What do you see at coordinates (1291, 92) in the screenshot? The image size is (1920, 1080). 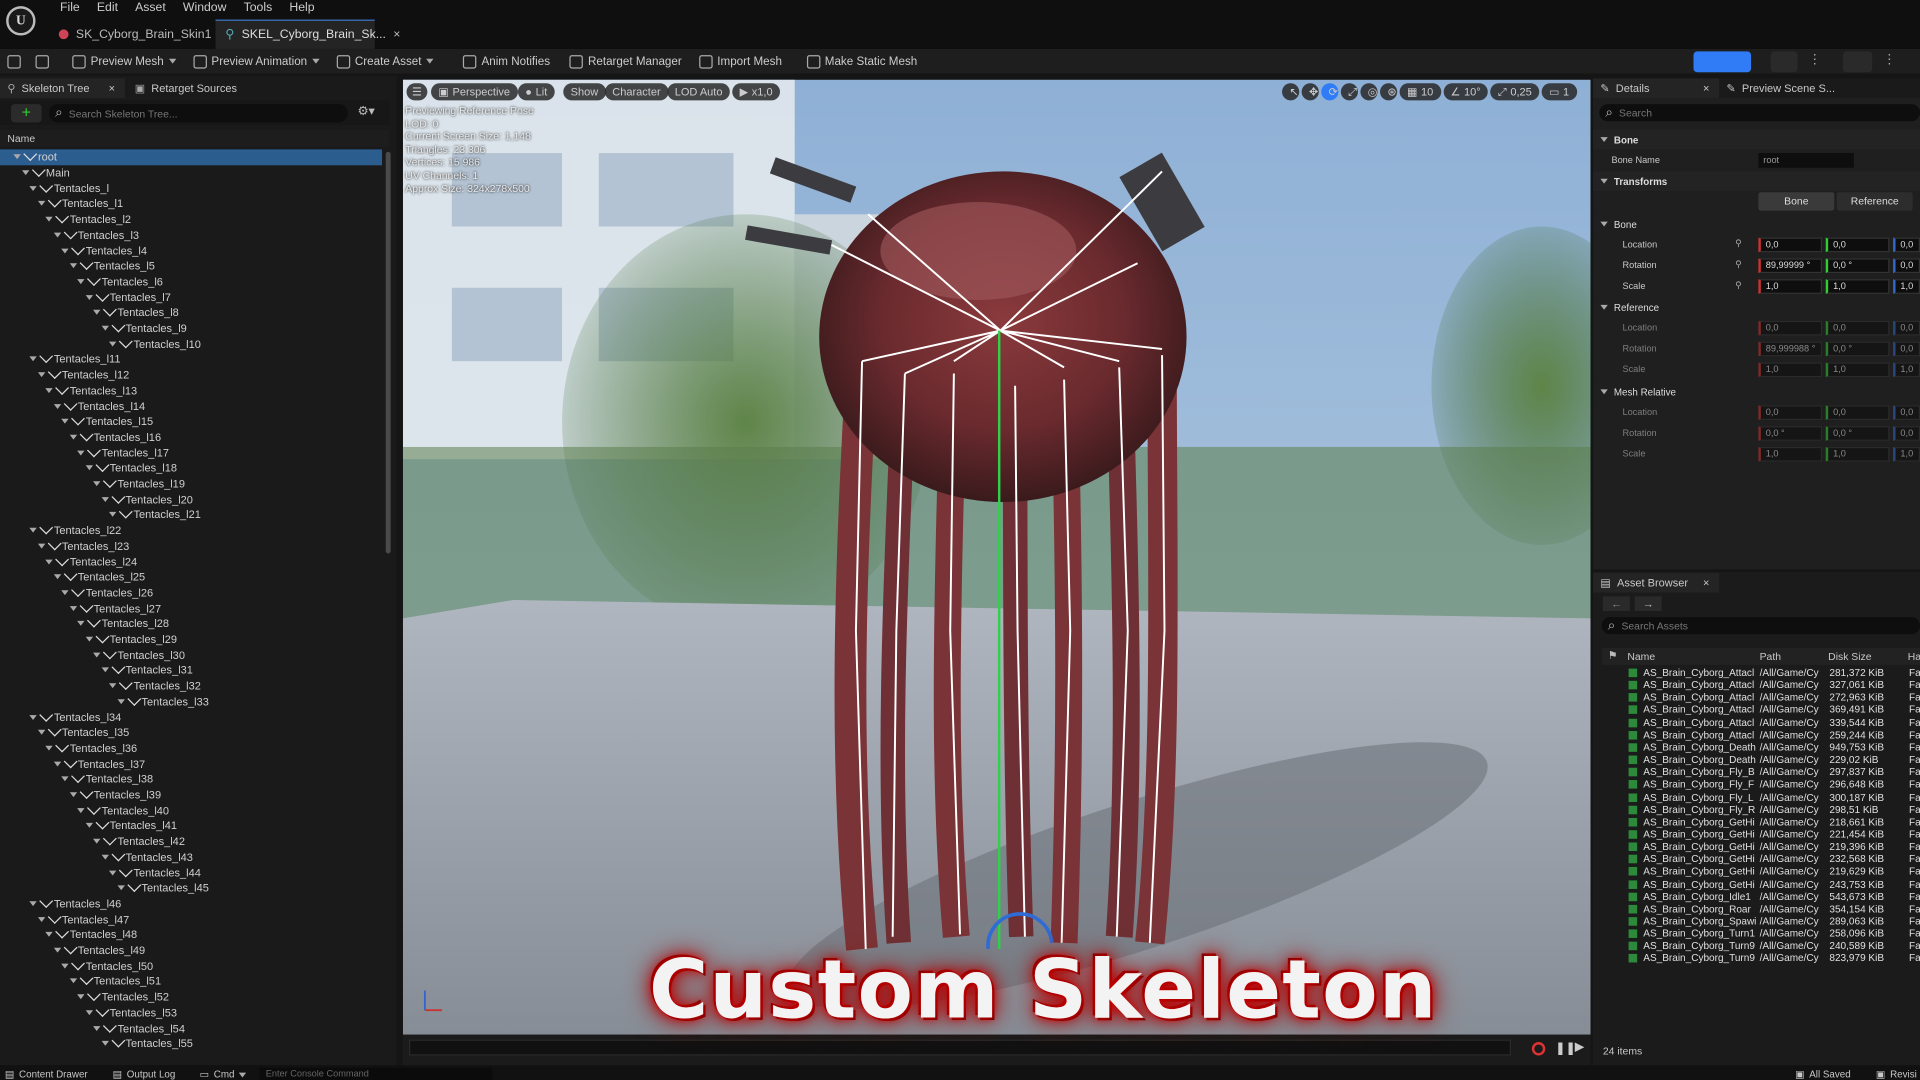 I see `select-icon: ↖` at bounding box center [1291, 92].